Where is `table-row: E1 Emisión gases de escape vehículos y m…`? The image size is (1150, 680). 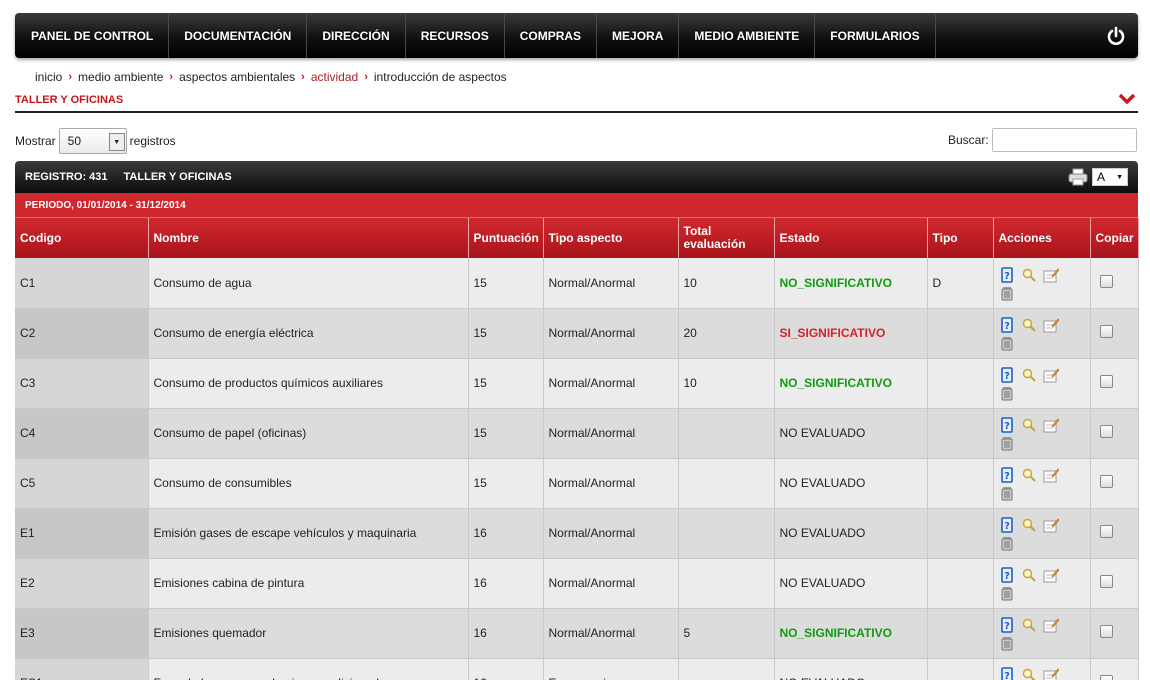
table-row: E1 Emisión gases de escape vehículos y m… is located at coordinates (577, 533).